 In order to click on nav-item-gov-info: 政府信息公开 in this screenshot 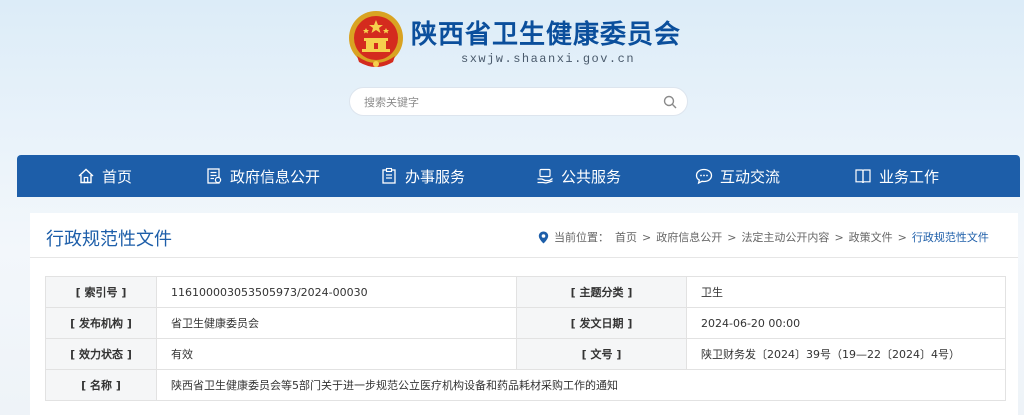, I will do `click(262, 176)`.